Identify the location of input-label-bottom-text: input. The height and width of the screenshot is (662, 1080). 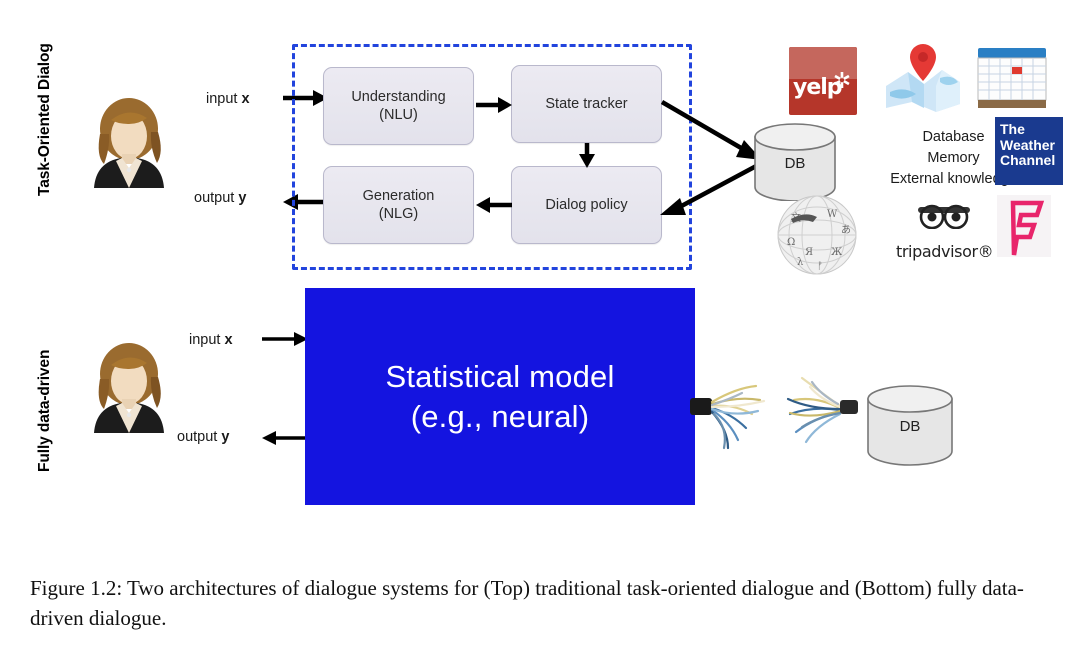
(207, 340).